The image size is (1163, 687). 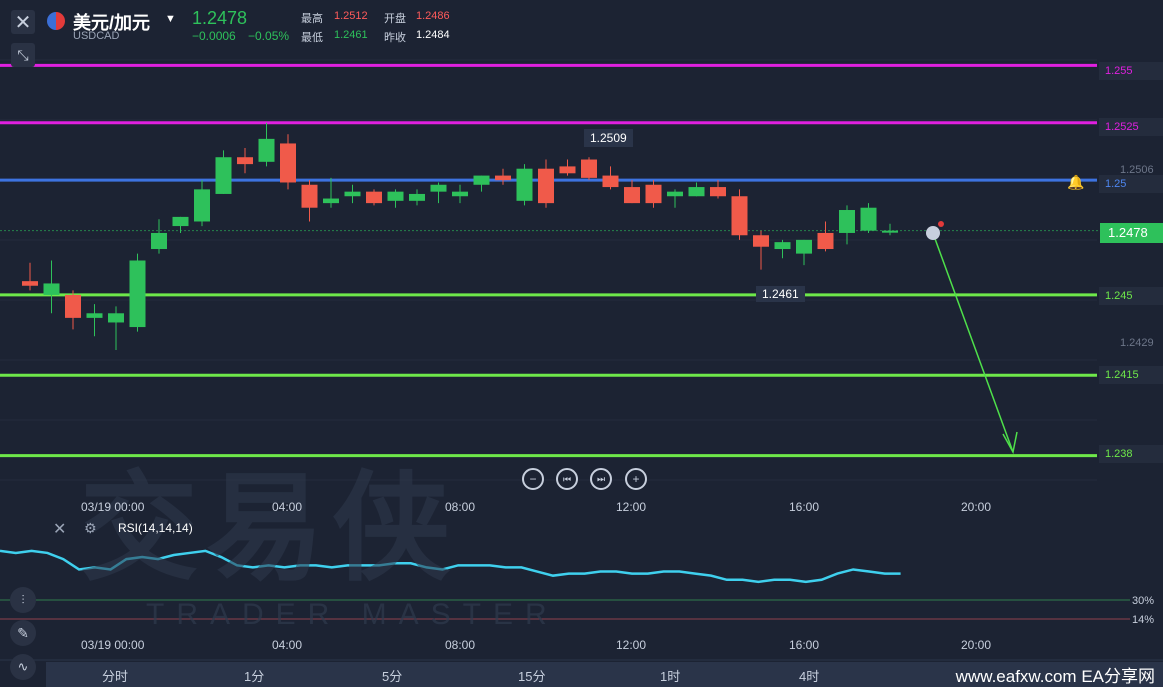 What do you see at coordinates (23, 633) in the screenshot?
I see `pen-icon: ✎` at bounding box center [23, 633].